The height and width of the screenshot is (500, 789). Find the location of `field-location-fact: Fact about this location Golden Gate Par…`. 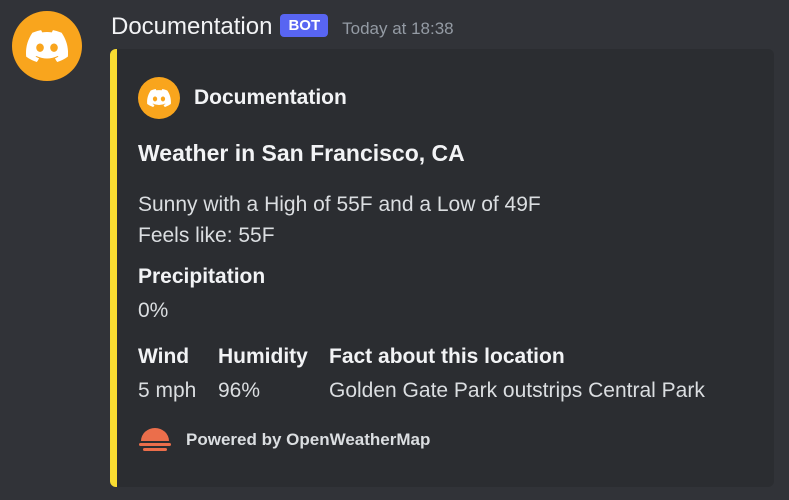

field-location-fact: Fact about this location Golden Gate Par… is located at coordinates (517, 374).